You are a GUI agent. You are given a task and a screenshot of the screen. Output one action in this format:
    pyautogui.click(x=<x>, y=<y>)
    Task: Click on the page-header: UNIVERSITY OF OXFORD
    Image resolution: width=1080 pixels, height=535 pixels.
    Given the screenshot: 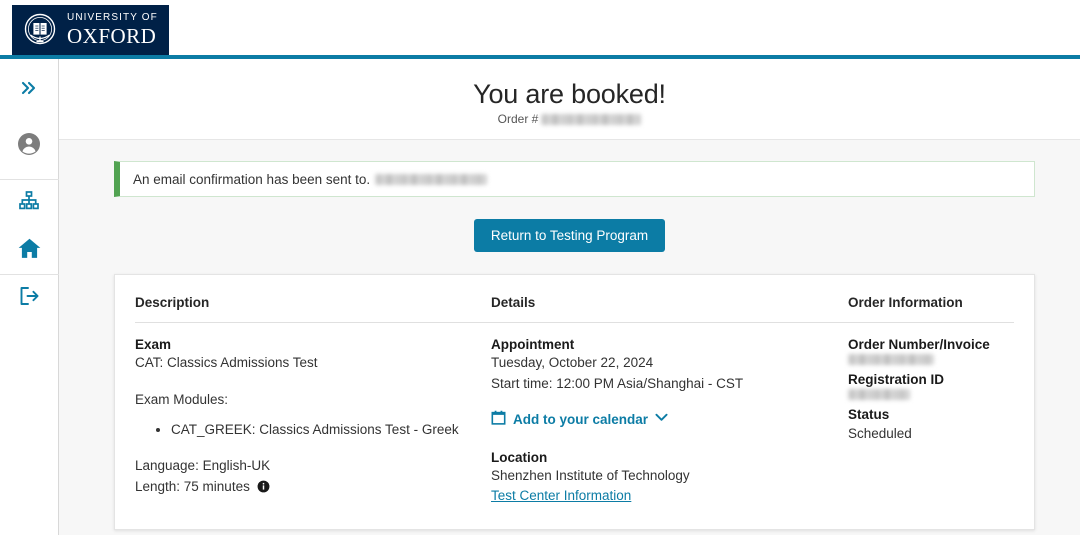 What is the action you would take?
    pyautogui.click(x=540, y=29)
    